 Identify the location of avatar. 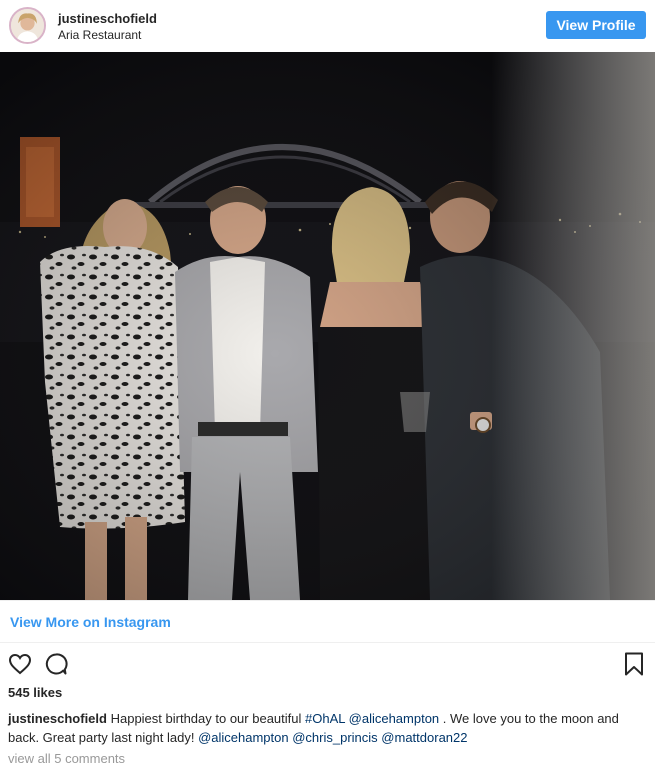
(27, 25).